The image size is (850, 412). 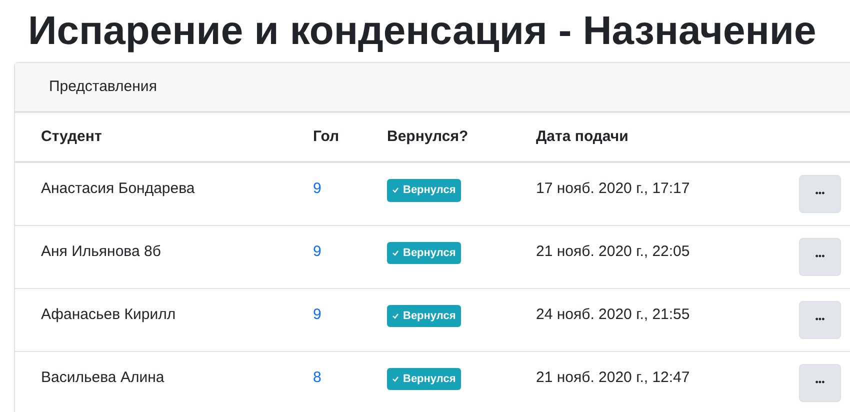 What do you see at coordinates (317, 377) in the screenshot?
I see `score-link: 8` at bounding box center [317, 377].